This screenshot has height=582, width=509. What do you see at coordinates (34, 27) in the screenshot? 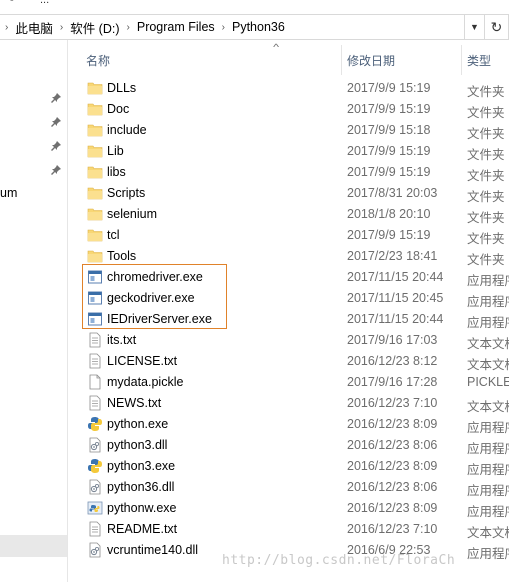
I see `breadcrumb-item-this-pc: 此电脑` at bounding box center [34, 27].